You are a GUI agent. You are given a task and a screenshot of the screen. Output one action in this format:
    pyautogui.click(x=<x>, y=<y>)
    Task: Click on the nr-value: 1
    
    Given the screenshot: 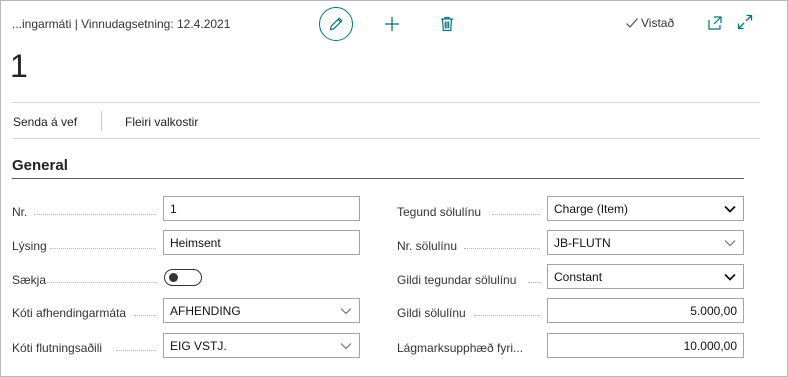 What is the action you would take?
    pyautogui.click(x=173, y=208)
    